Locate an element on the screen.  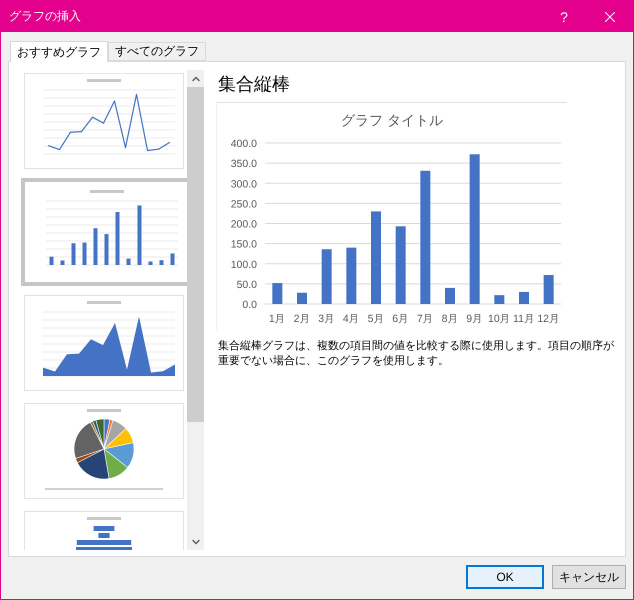
scrollbar is located at coordinates (195, 310).